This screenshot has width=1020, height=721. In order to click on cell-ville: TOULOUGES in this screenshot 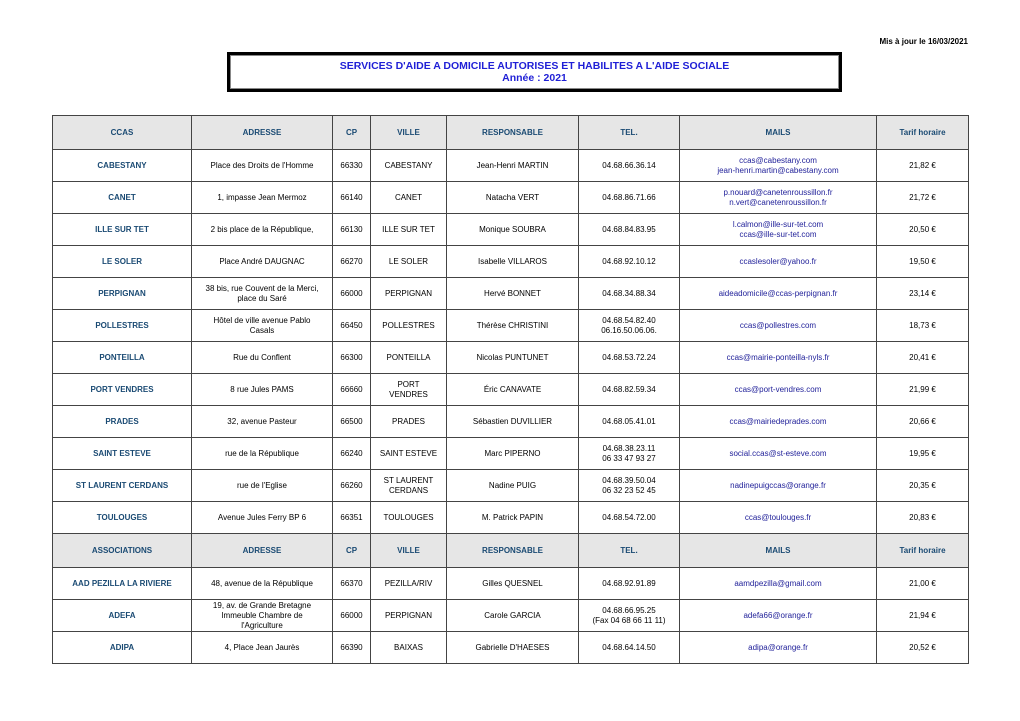, I will do `click(408, 517)`.